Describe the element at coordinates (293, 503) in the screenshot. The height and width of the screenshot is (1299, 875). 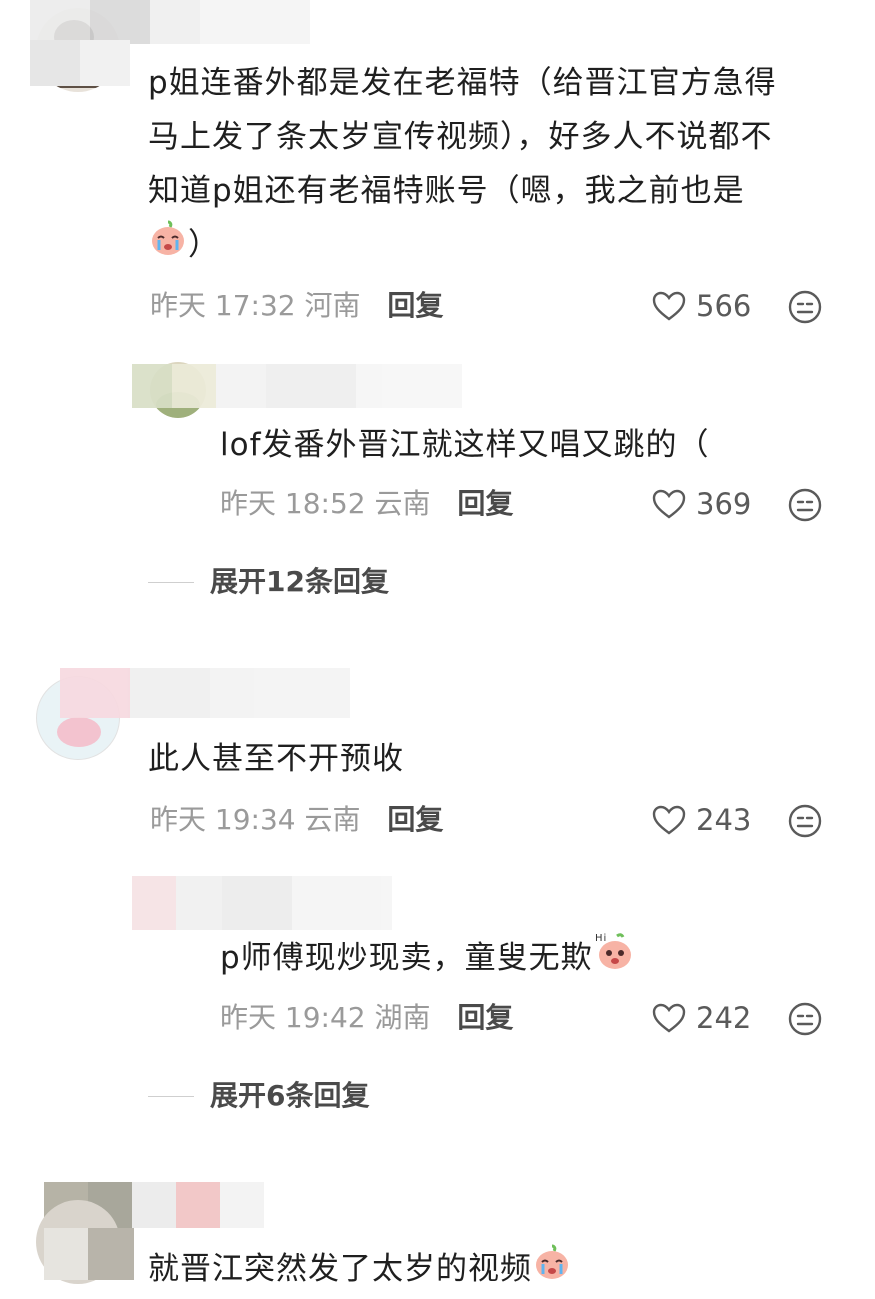
I see `reply-time: 昨天 18:52` at that location.